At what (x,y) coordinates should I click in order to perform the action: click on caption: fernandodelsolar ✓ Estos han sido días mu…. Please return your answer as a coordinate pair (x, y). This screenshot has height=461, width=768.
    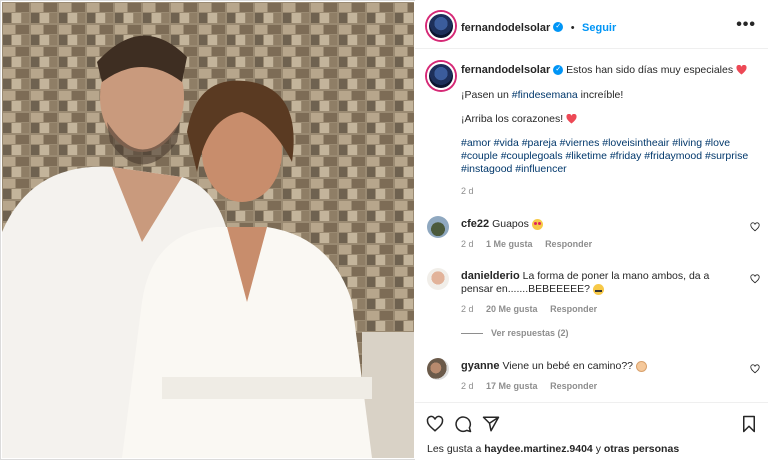
    Looking at the image, I should click on (611, 130).